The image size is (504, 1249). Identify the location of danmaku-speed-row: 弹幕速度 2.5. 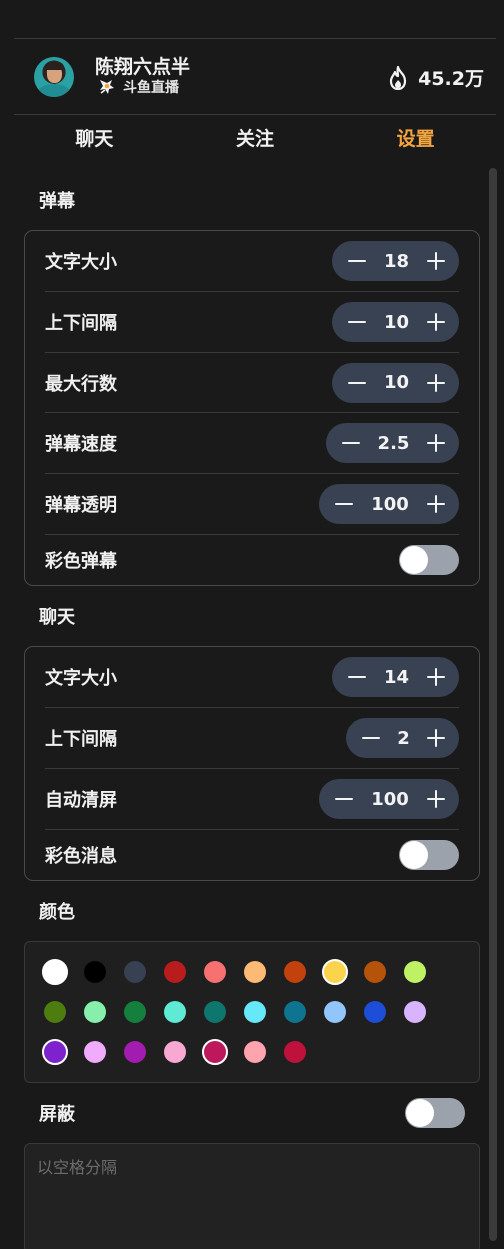
(252, 443).